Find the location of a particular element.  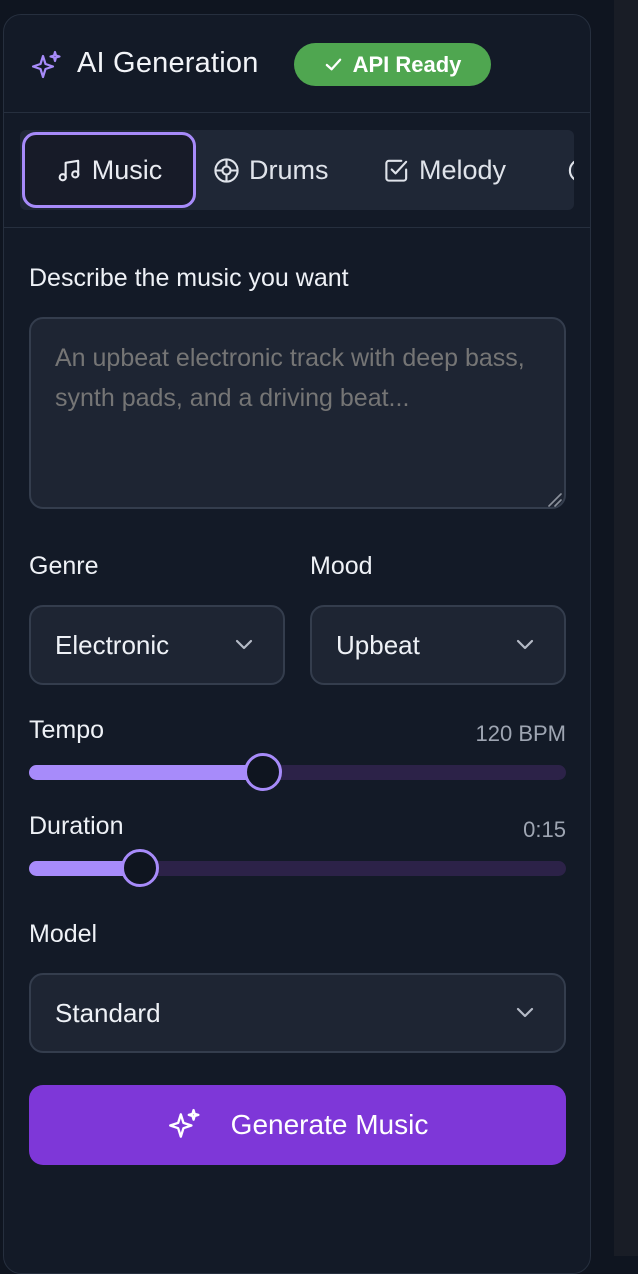

tab-drums-label: Drums is located at coordinates (289, 169).